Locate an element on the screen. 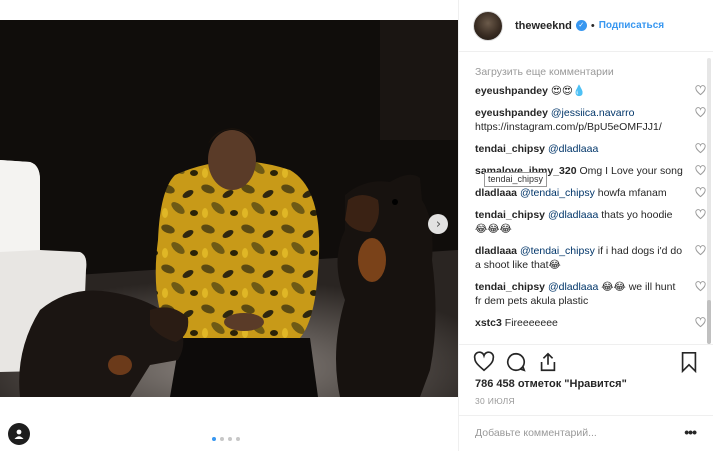 The width and height of the screenshot is (713, 451). post-author-username: theweeknd is located at coordinates (543, 26).